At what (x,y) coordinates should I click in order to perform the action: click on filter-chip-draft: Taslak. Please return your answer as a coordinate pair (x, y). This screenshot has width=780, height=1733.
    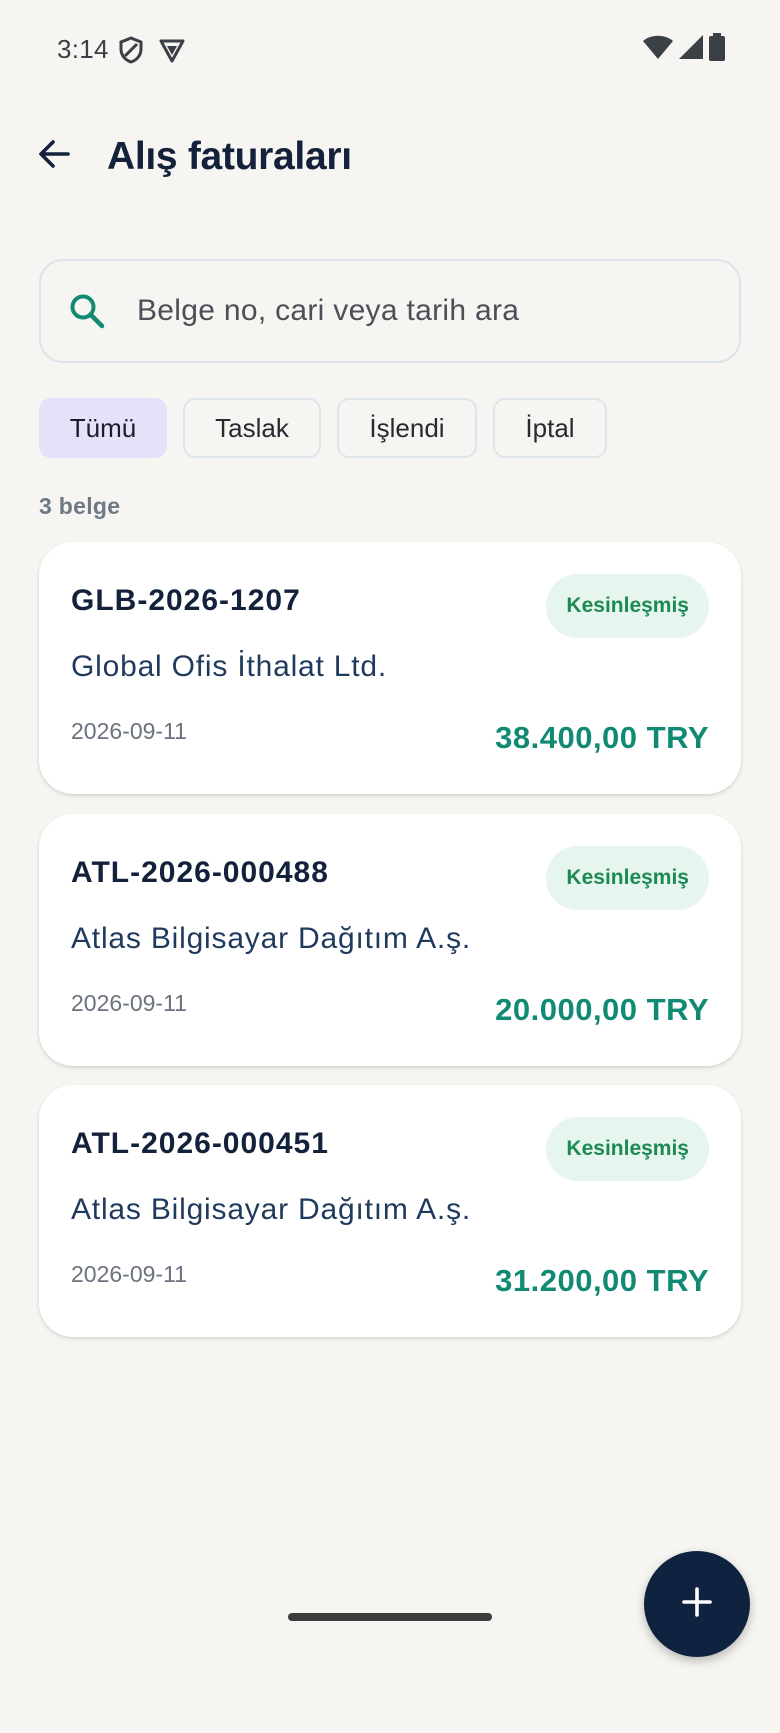
    Looking at the image, I should click on (252, 428).